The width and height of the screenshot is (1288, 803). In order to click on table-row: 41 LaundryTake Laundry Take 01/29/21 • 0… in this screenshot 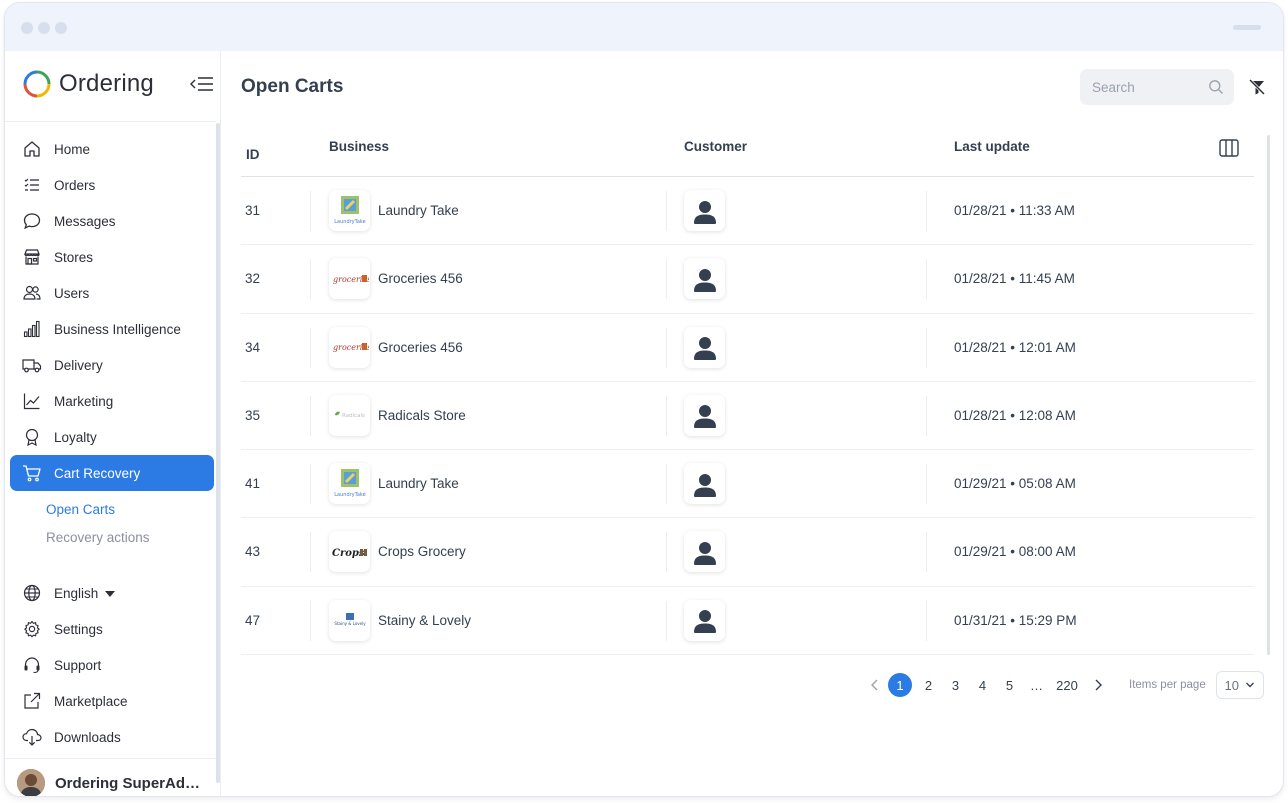, I will do `click(747, 484)`.